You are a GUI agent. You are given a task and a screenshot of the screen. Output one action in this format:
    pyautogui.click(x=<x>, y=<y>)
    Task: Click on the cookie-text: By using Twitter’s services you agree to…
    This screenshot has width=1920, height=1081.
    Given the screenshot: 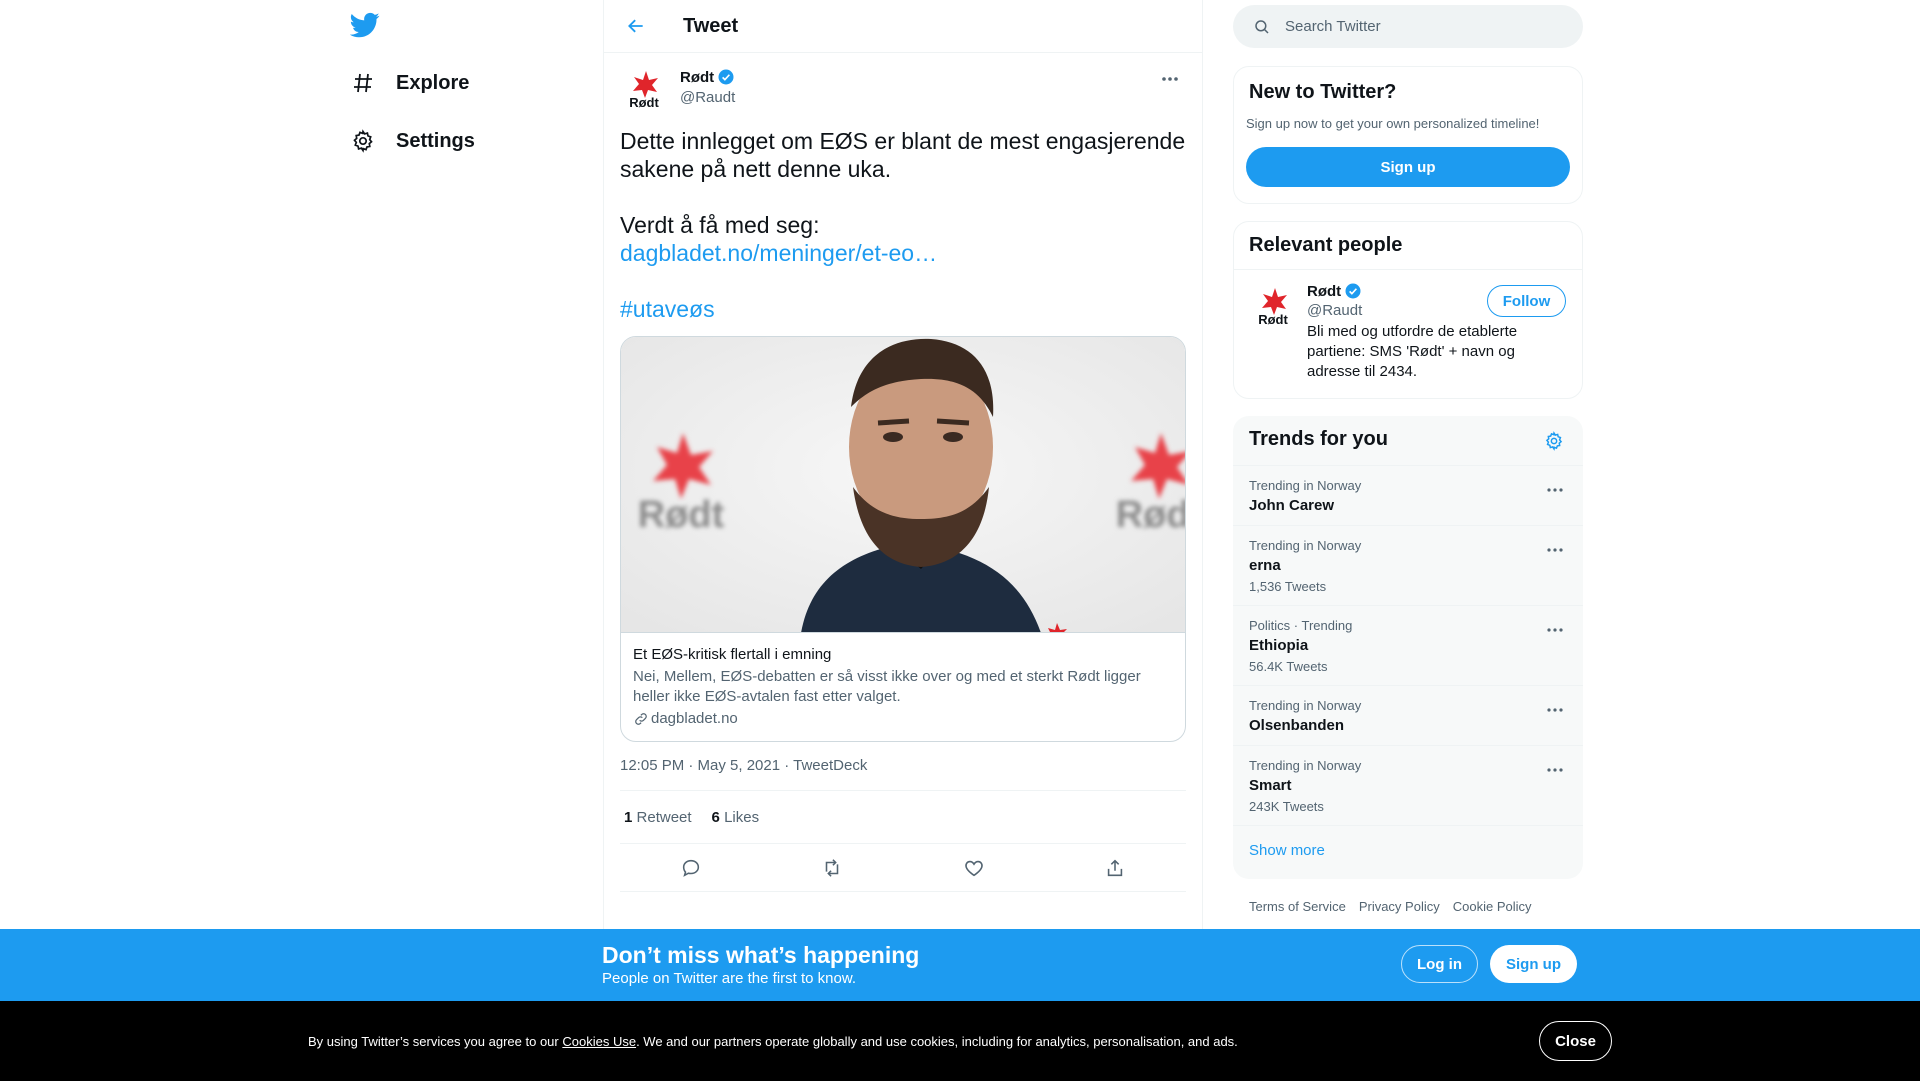 What is the action you would take?
    pyautogui.click(x=773, y=1041)
    